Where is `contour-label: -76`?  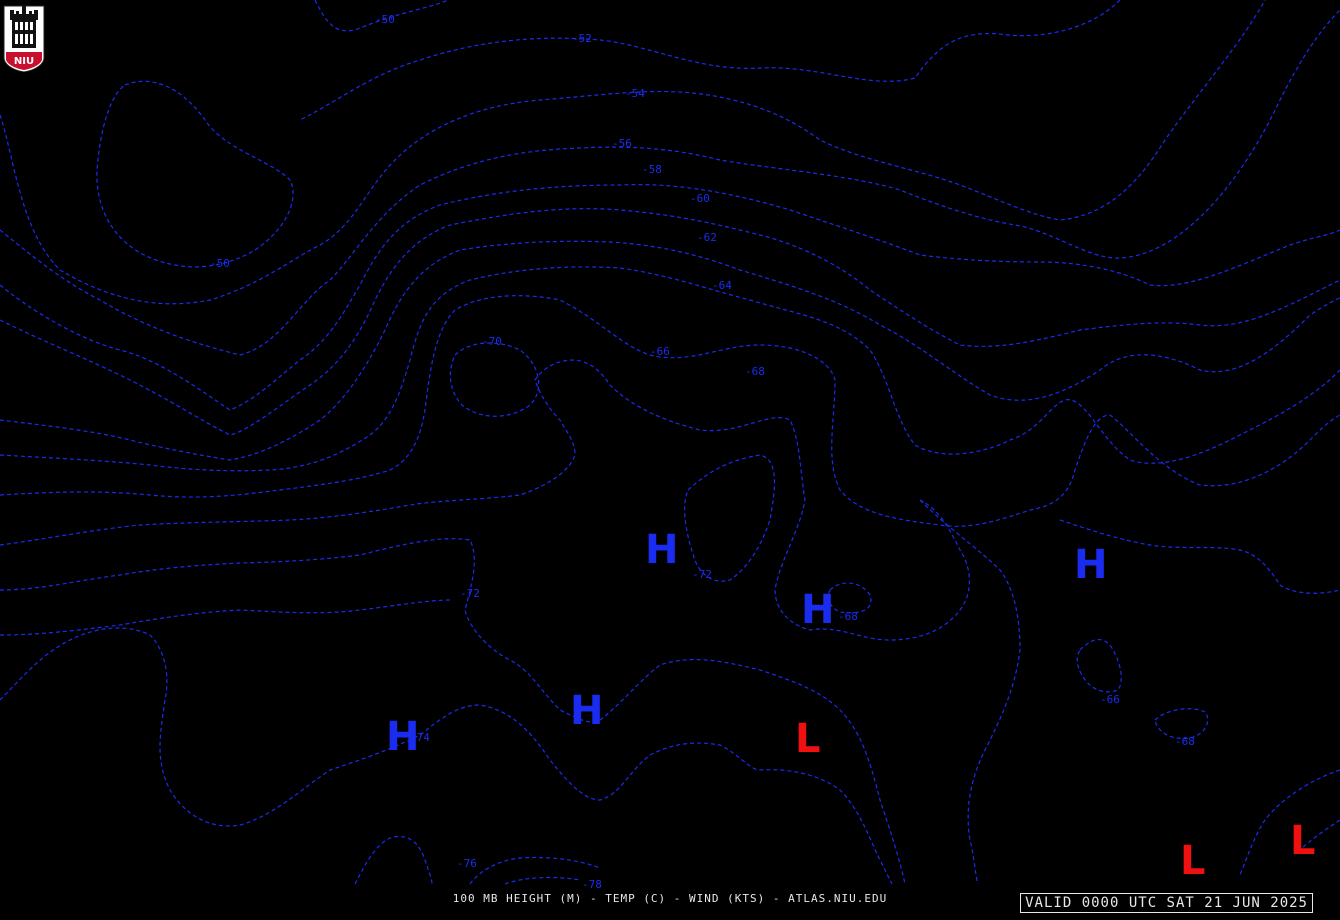 contour-label: -76 is located at coordinates (467, 863).